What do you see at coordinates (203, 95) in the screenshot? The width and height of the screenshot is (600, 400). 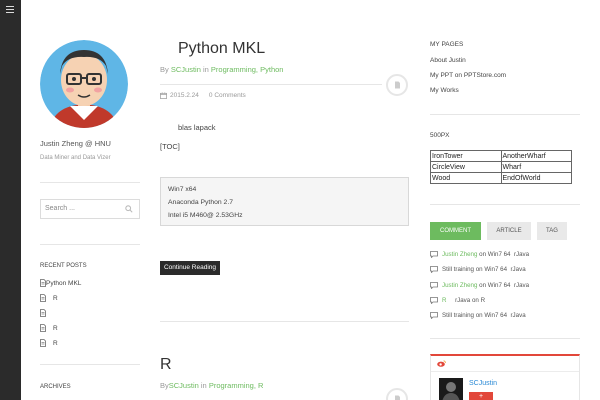 I see `post-info: 2015.2.24 0 Comments` at bounding box center [203, 95].